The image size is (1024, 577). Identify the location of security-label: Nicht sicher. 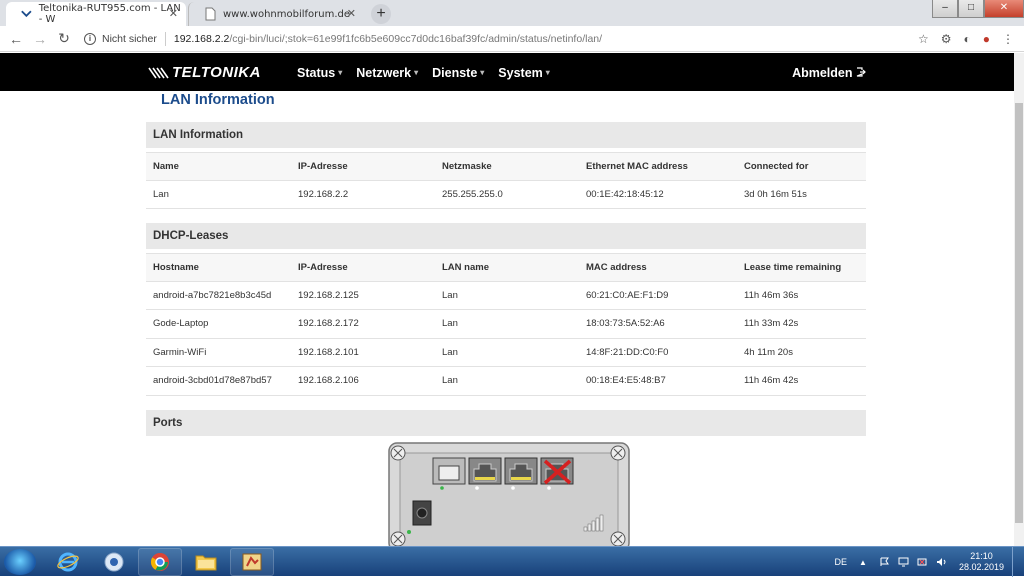
(129, 38).